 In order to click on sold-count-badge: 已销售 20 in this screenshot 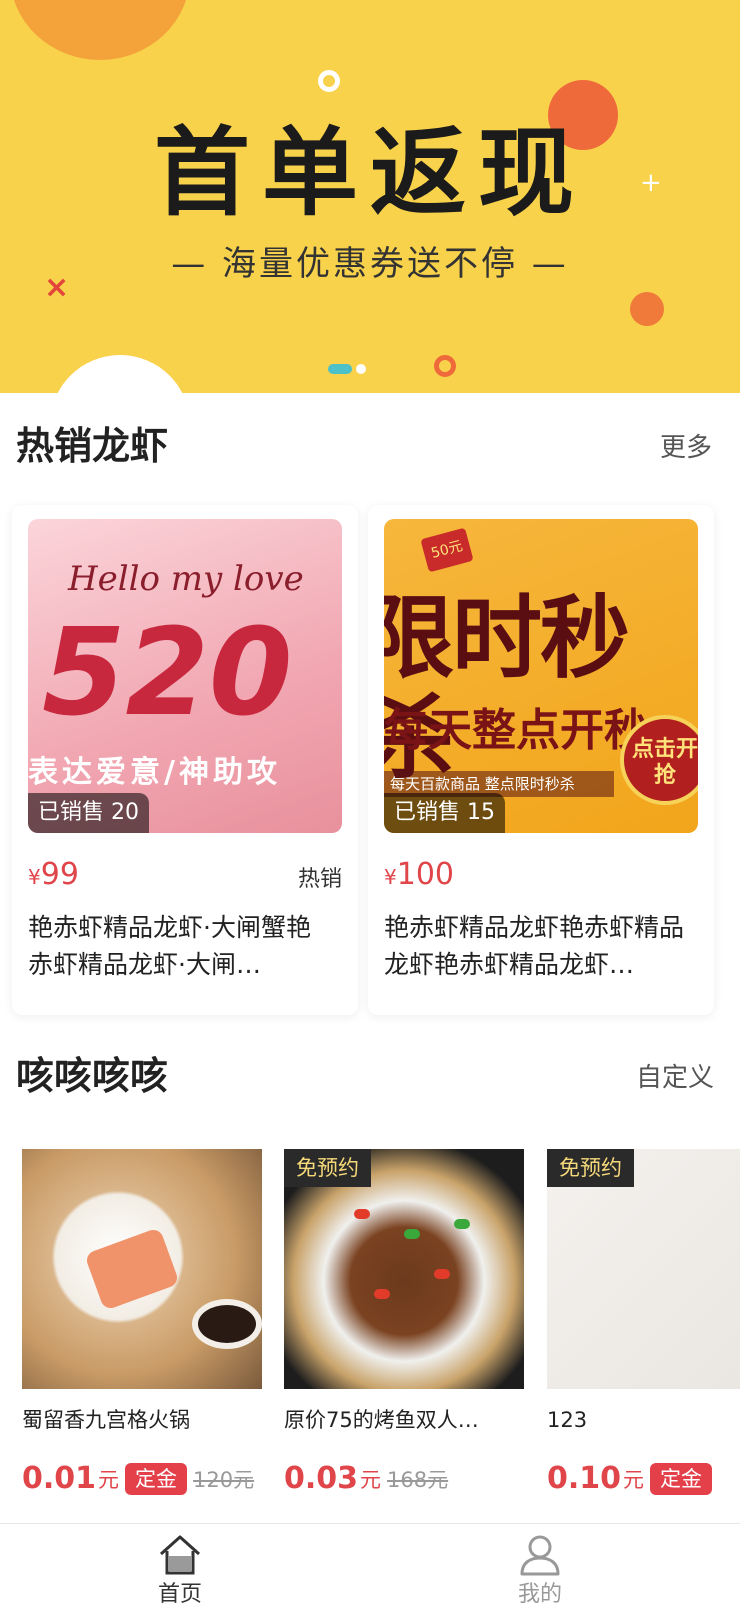, I will do `click(88, 813)`.